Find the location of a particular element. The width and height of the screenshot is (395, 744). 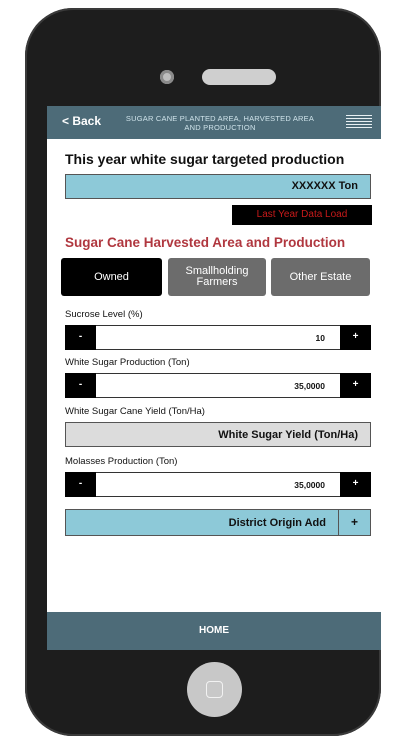

molasses-value: 35,0000 is located at coordinates (309, 485).